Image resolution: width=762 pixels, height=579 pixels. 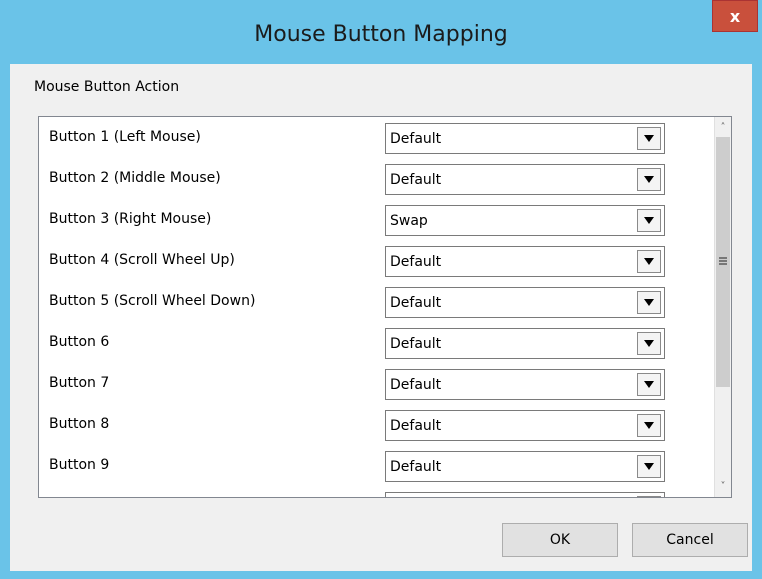 I want to click on scroll-thumb, so click(x=723, y=262).